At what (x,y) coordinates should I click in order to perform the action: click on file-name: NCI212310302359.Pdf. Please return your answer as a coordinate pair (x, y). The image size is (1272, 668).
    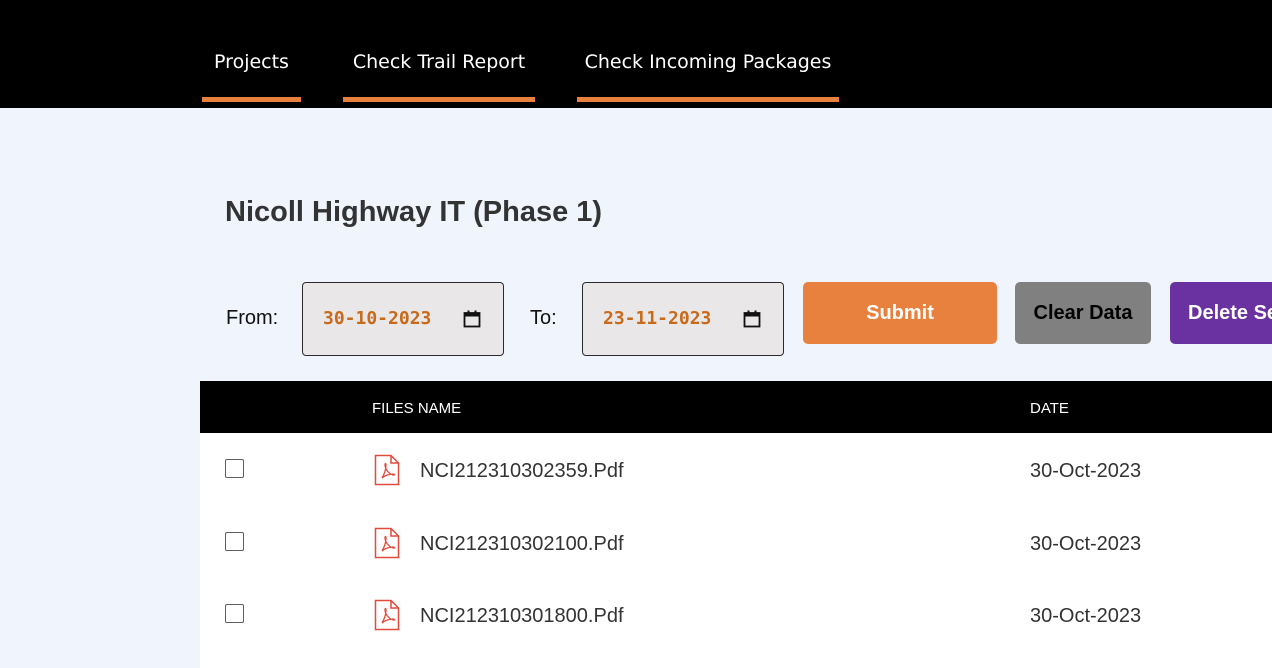
    Looking at the image, I should click on (522, 471).